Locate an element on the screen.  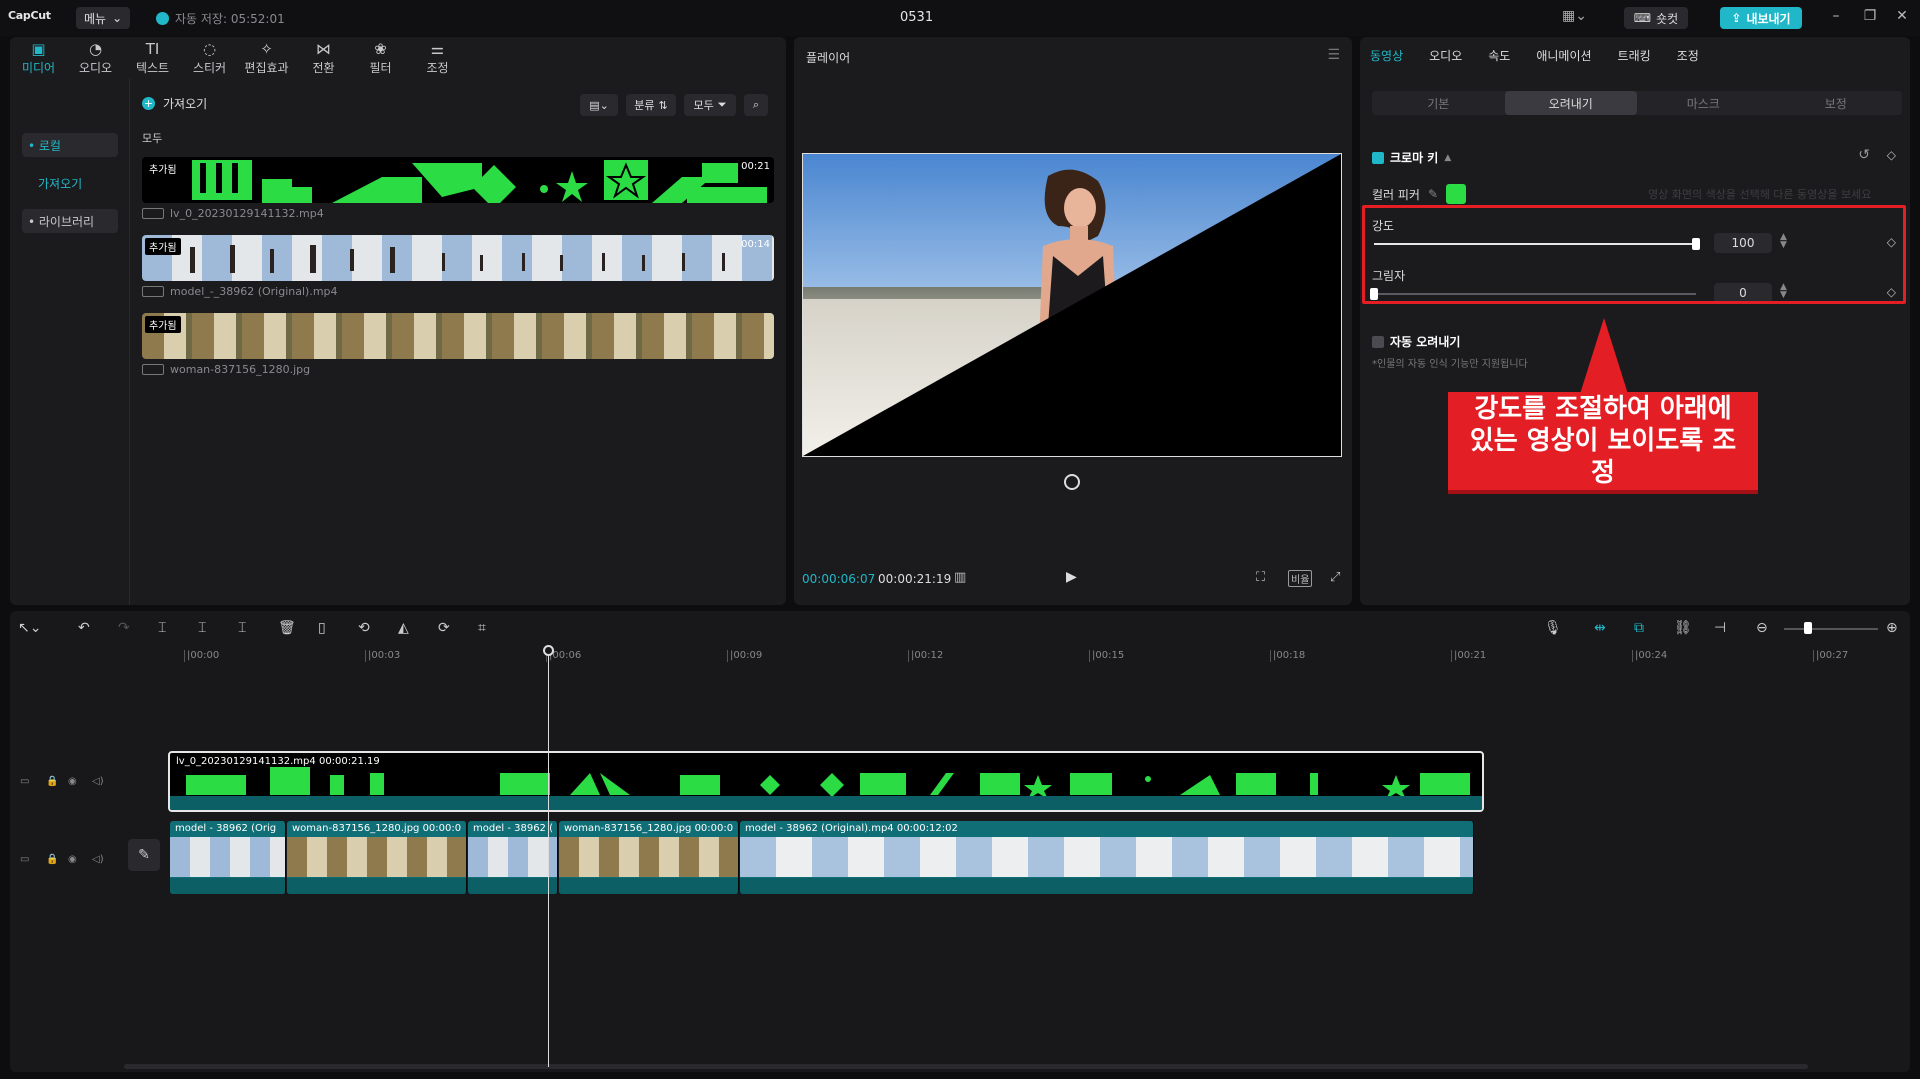
sidebar-item-import: 가져오기 is located at coordinates (70, 183).